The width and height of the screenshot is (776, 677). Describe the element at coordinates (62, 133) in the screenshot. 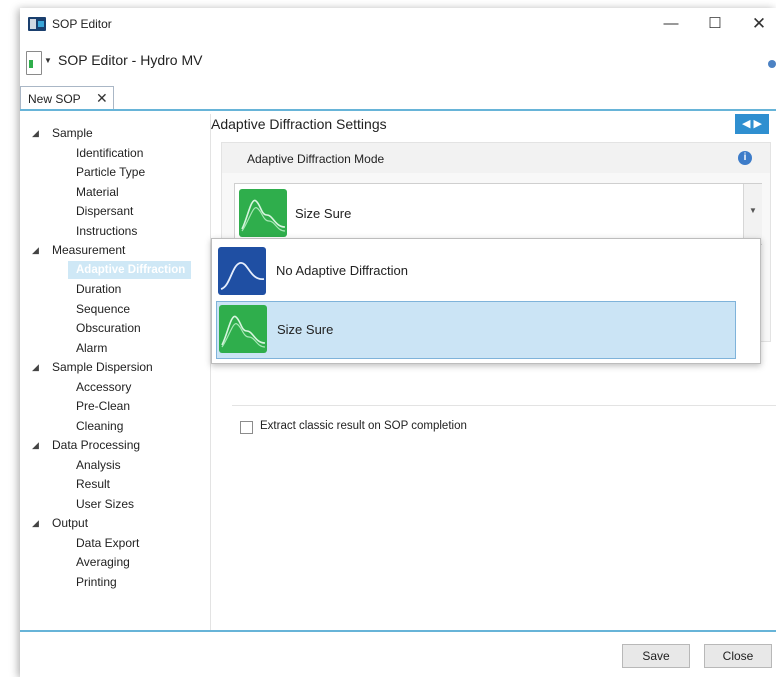

I see `nav-group-sample: ◢ Sample` at that location.